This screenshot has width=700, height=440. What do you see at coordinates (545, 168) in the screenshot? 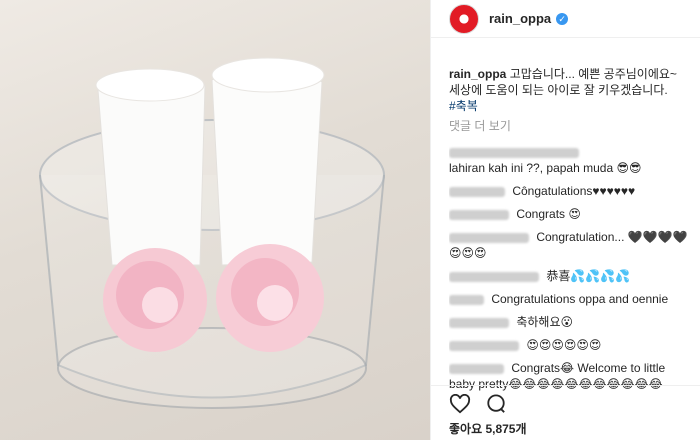
I see `comment-text: lahiran kah ini ??, papah muda 😎😎` at bounding box center [545, 168].